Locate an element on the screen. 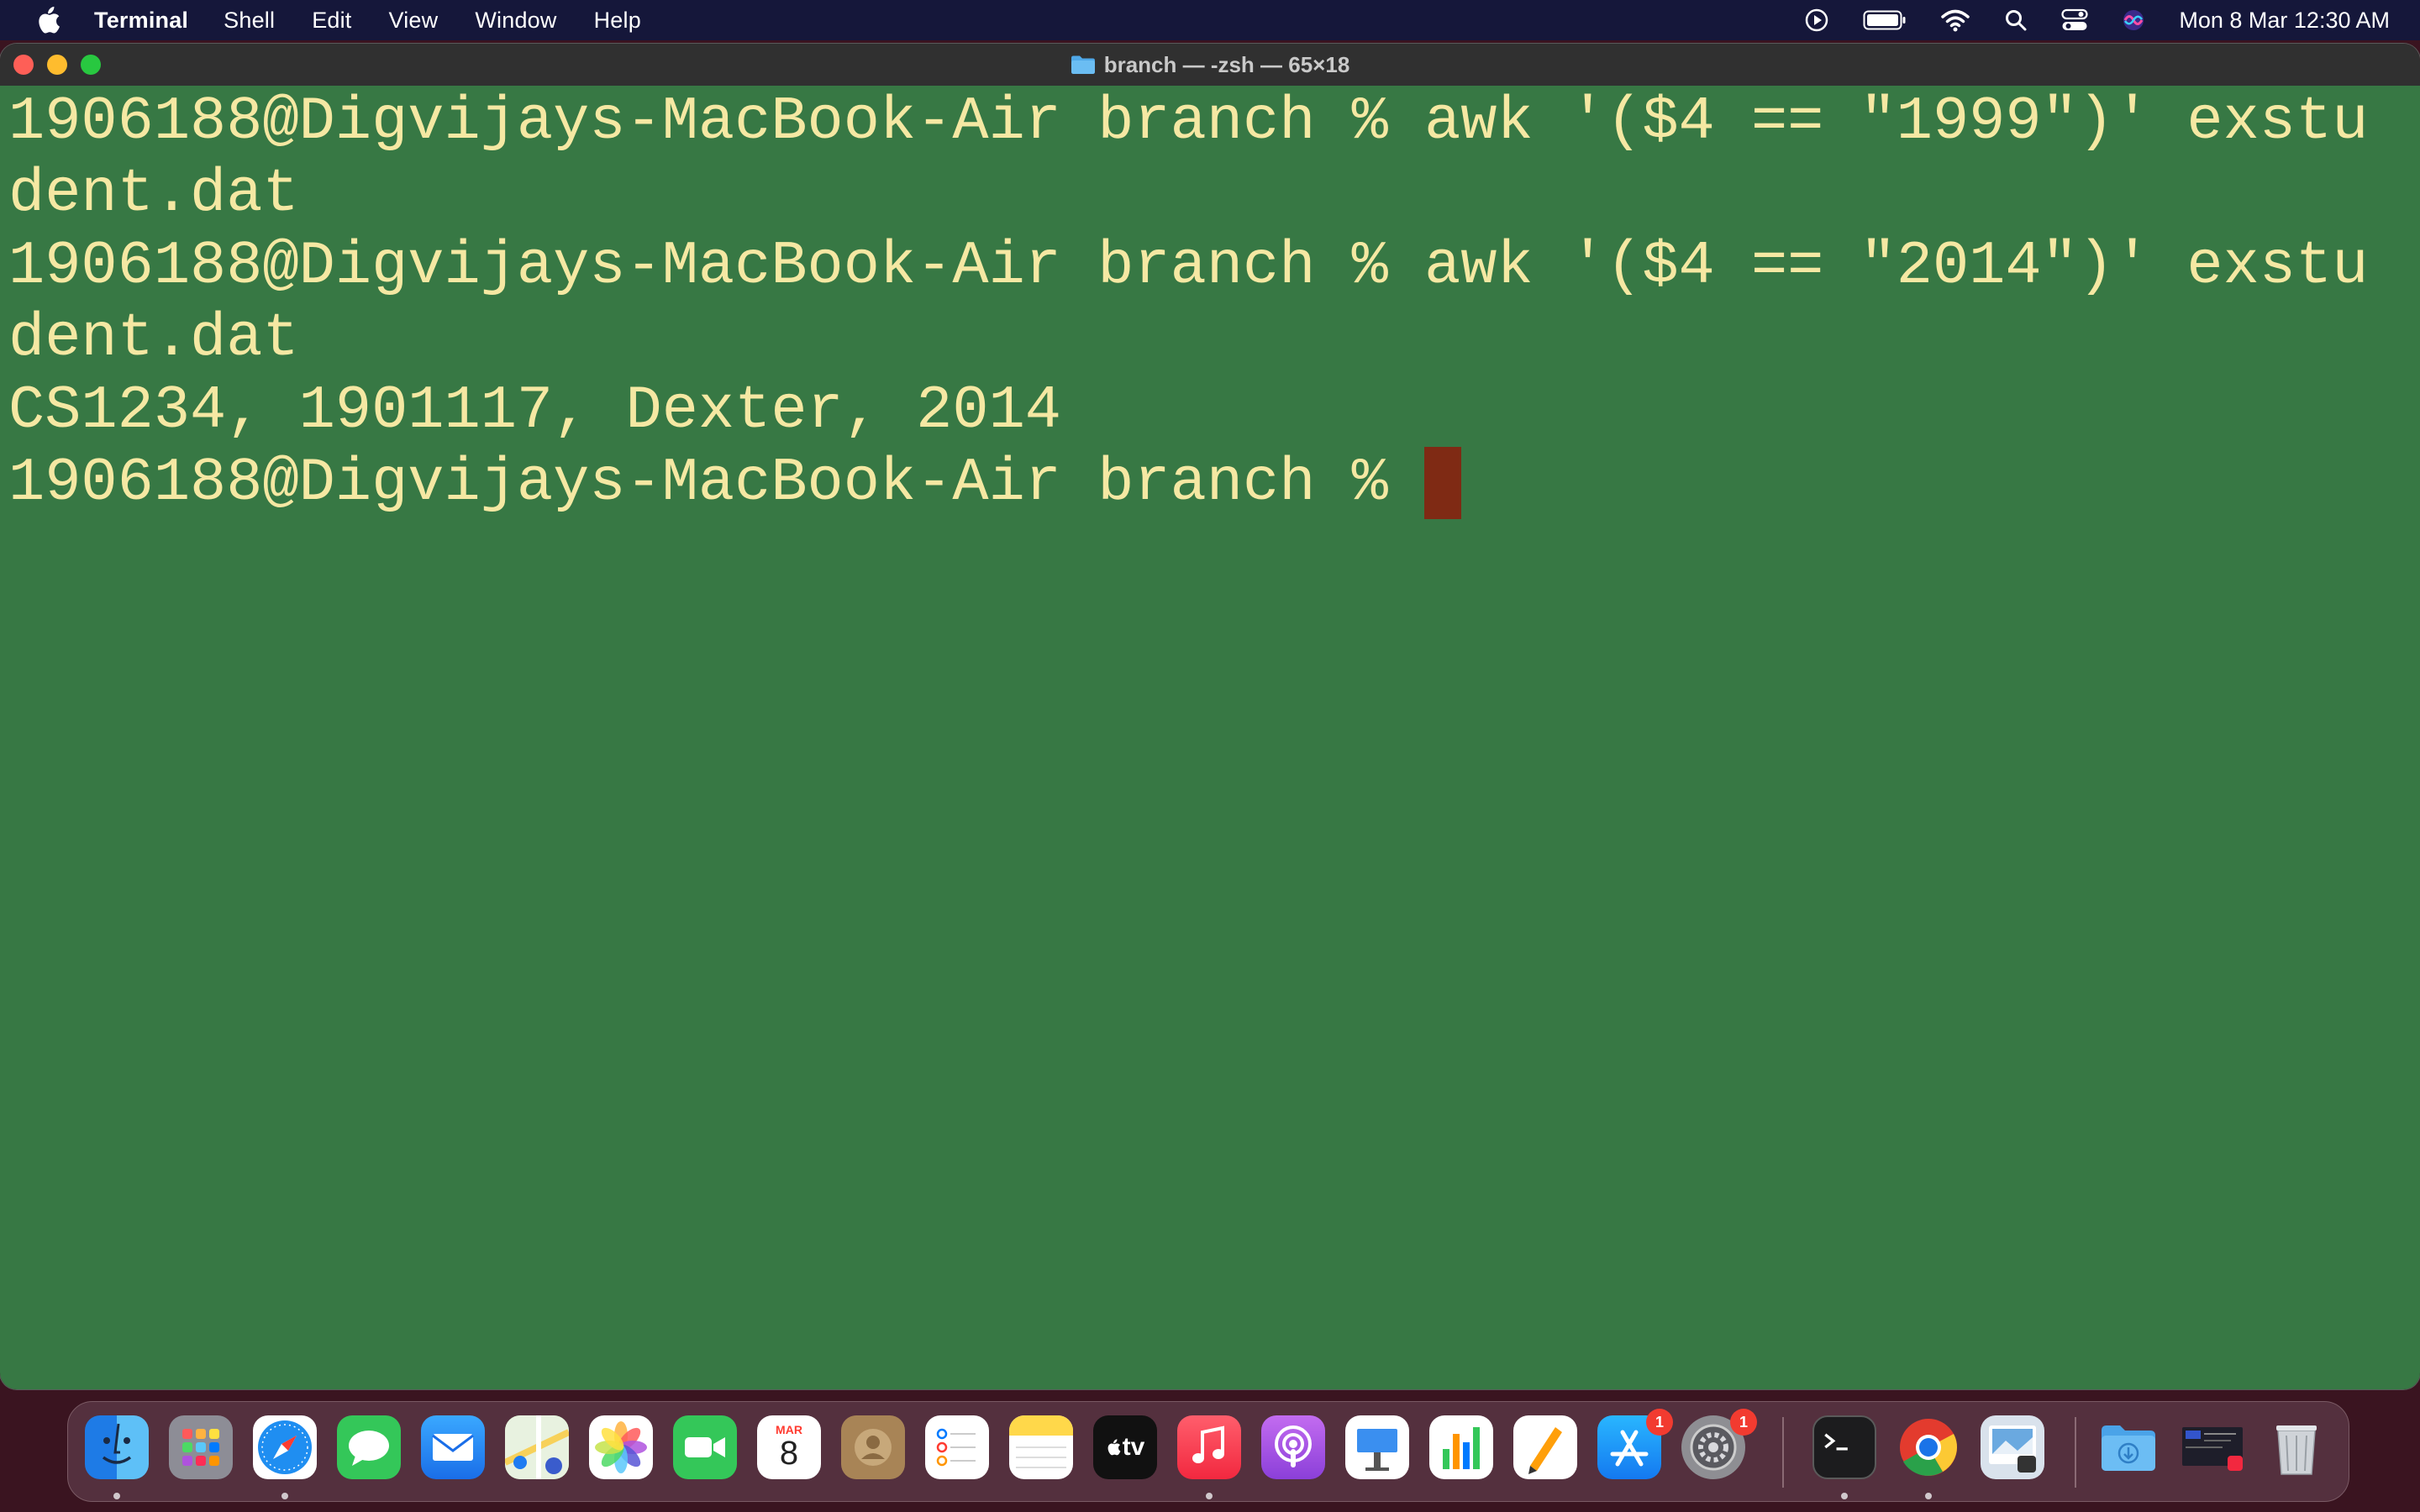  chrome-icon is located at coordinates (1928, 1447).